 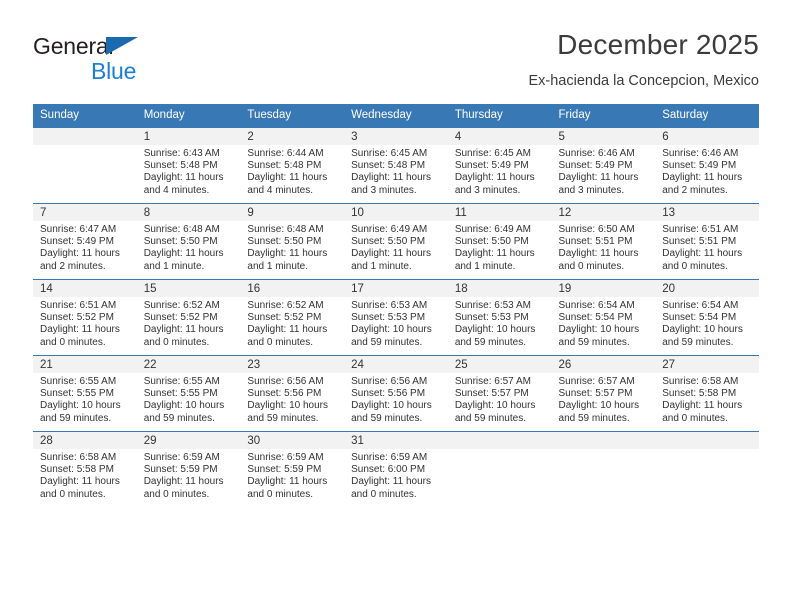 What do you see at coordinates (180, 470) in the screenshot?
I see `sunset-text: Sunset: 5:59 PM` at bounding box center [180, 470].